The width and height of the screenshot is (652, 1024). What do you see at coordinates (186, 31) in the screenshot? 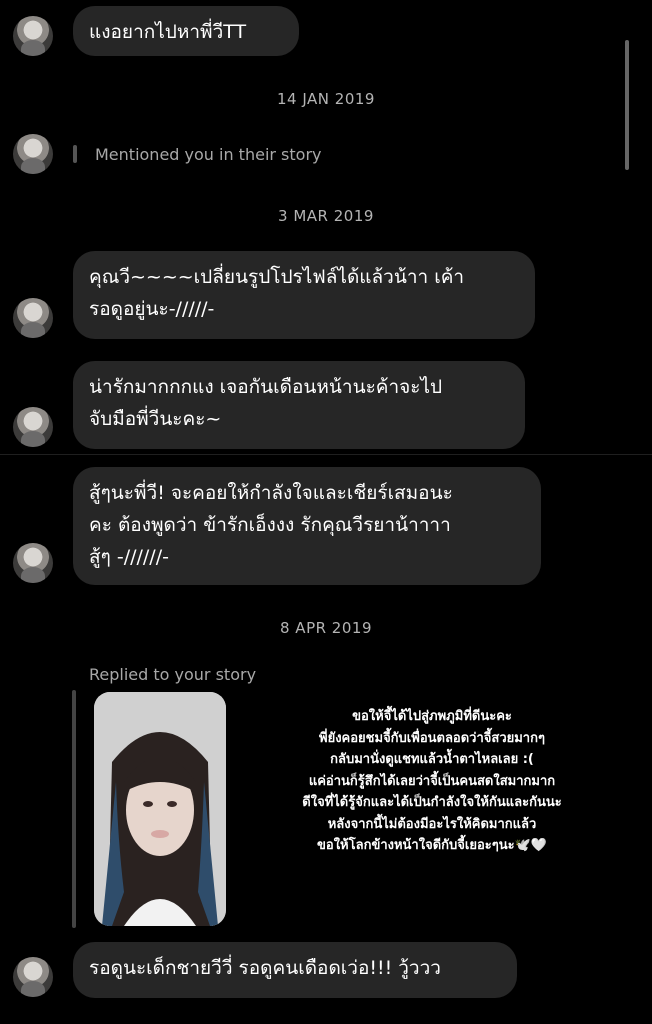
I see `message-bubble: แงอยากไปหาพี่วีTT` at bounding box center [186, 31].